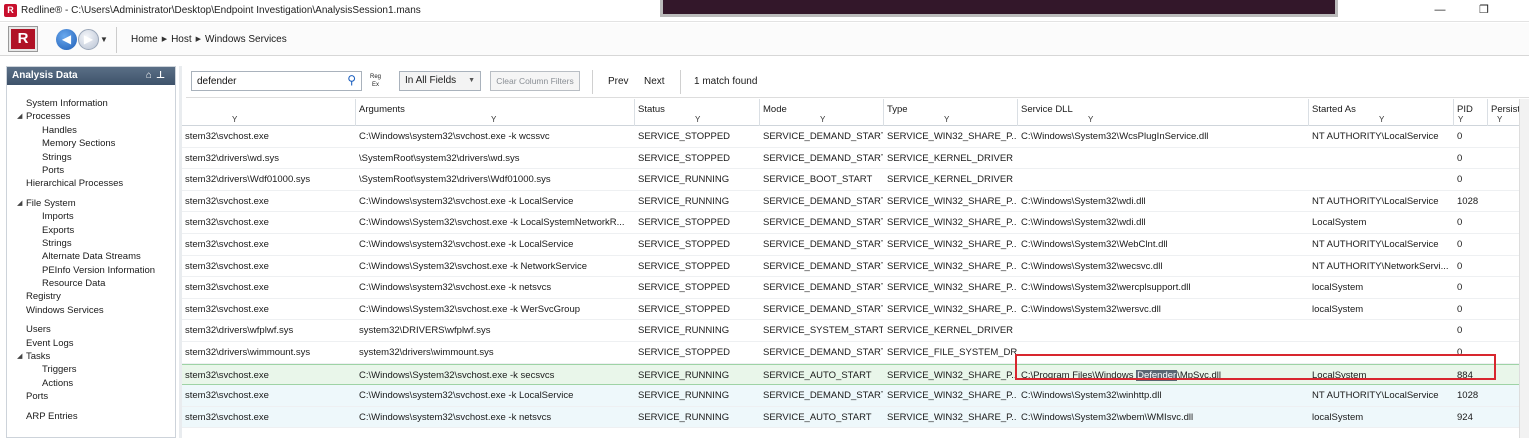 The width and height of the screenshot is (1529, 438). Describe the element at coordinates (684, 201) in the screenshot. I see `table-cell: SERVICE_RUNNING` at that location.